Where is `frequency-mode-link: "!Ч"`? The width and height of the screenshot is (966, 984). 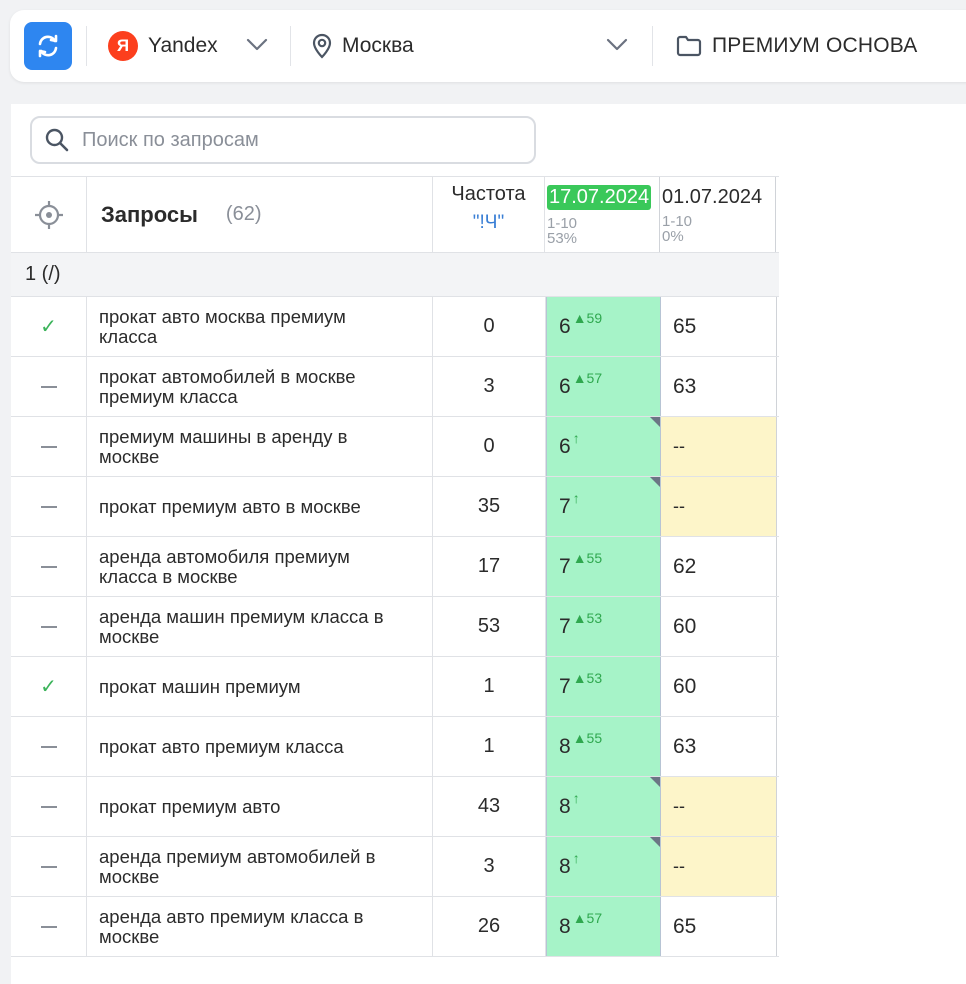
frequency-mode-link: "!Ч" is located at coordinates (488, 223).